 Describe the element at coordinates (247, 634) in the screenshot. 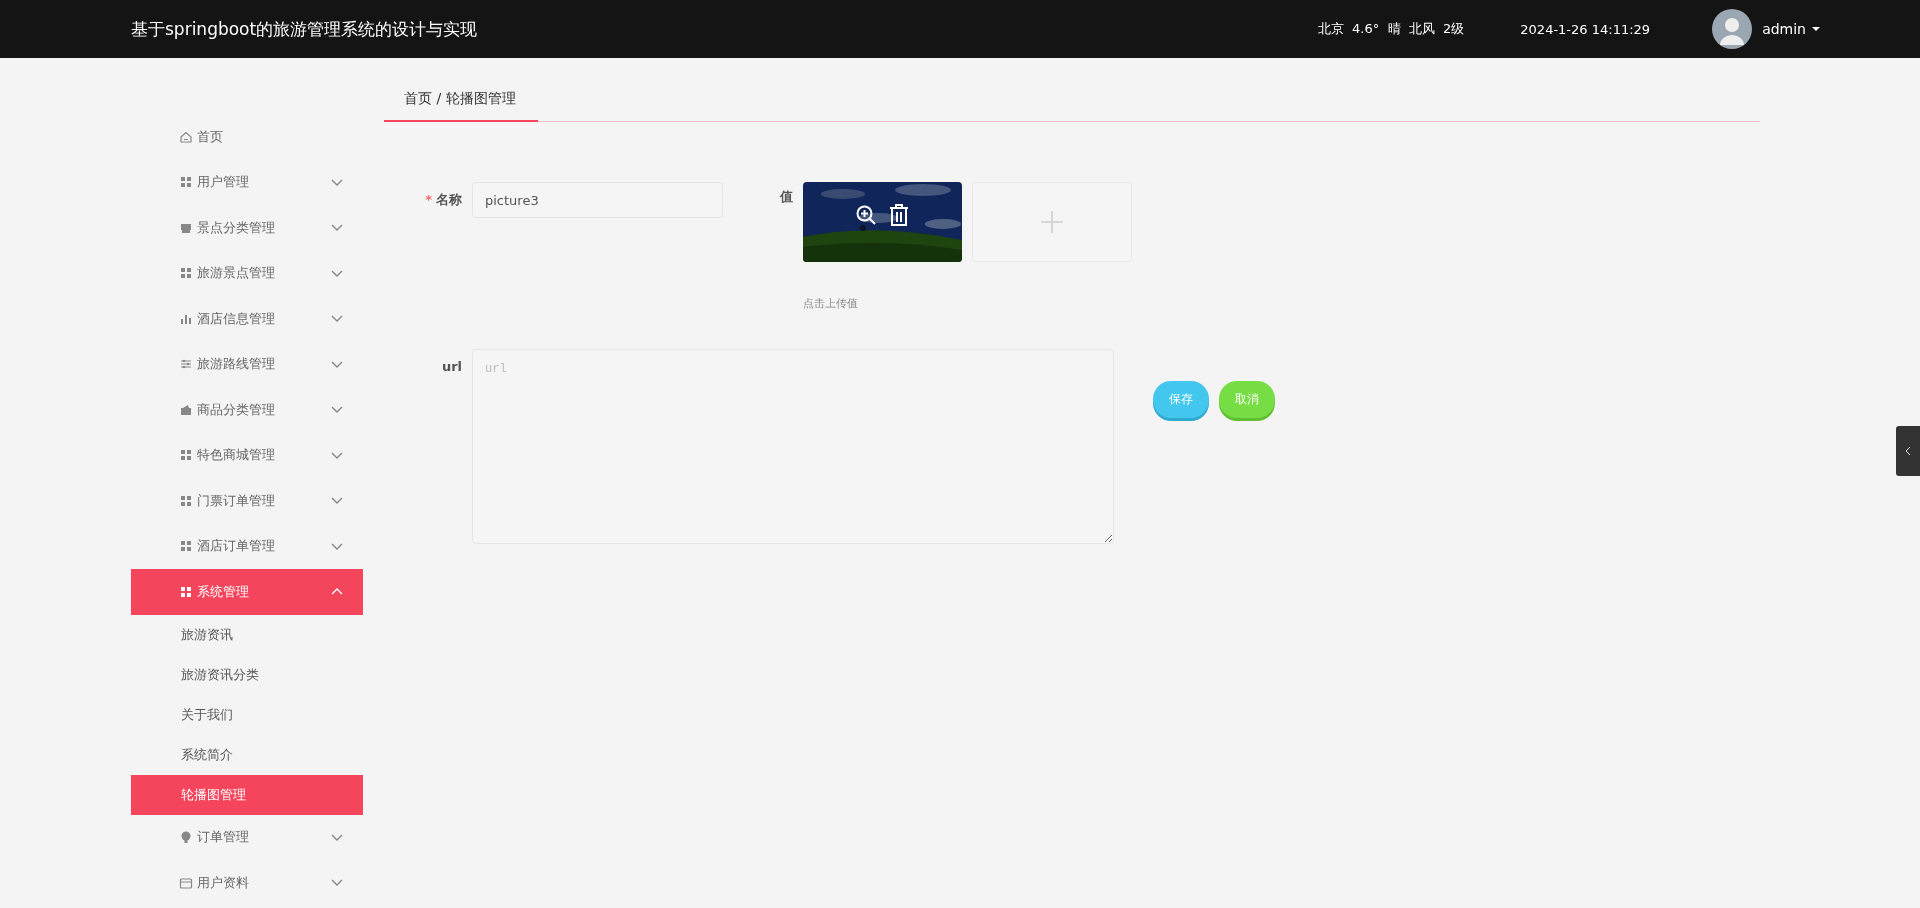

I see `submenu-item: 旅游资讯` at that location.